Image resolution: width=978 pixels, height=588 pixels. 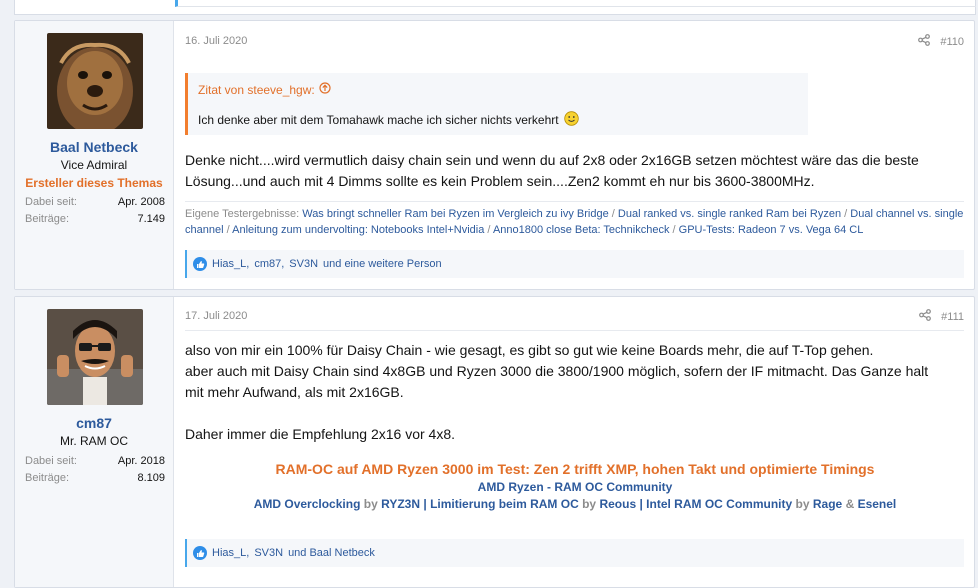 I want to click on meta-divider, so click(x=574, y=330).